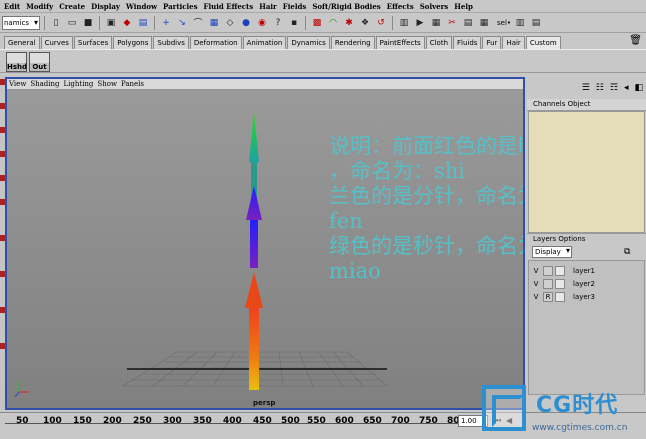  I want to click on joint-mask-icon: ↘, so click(182, 23).